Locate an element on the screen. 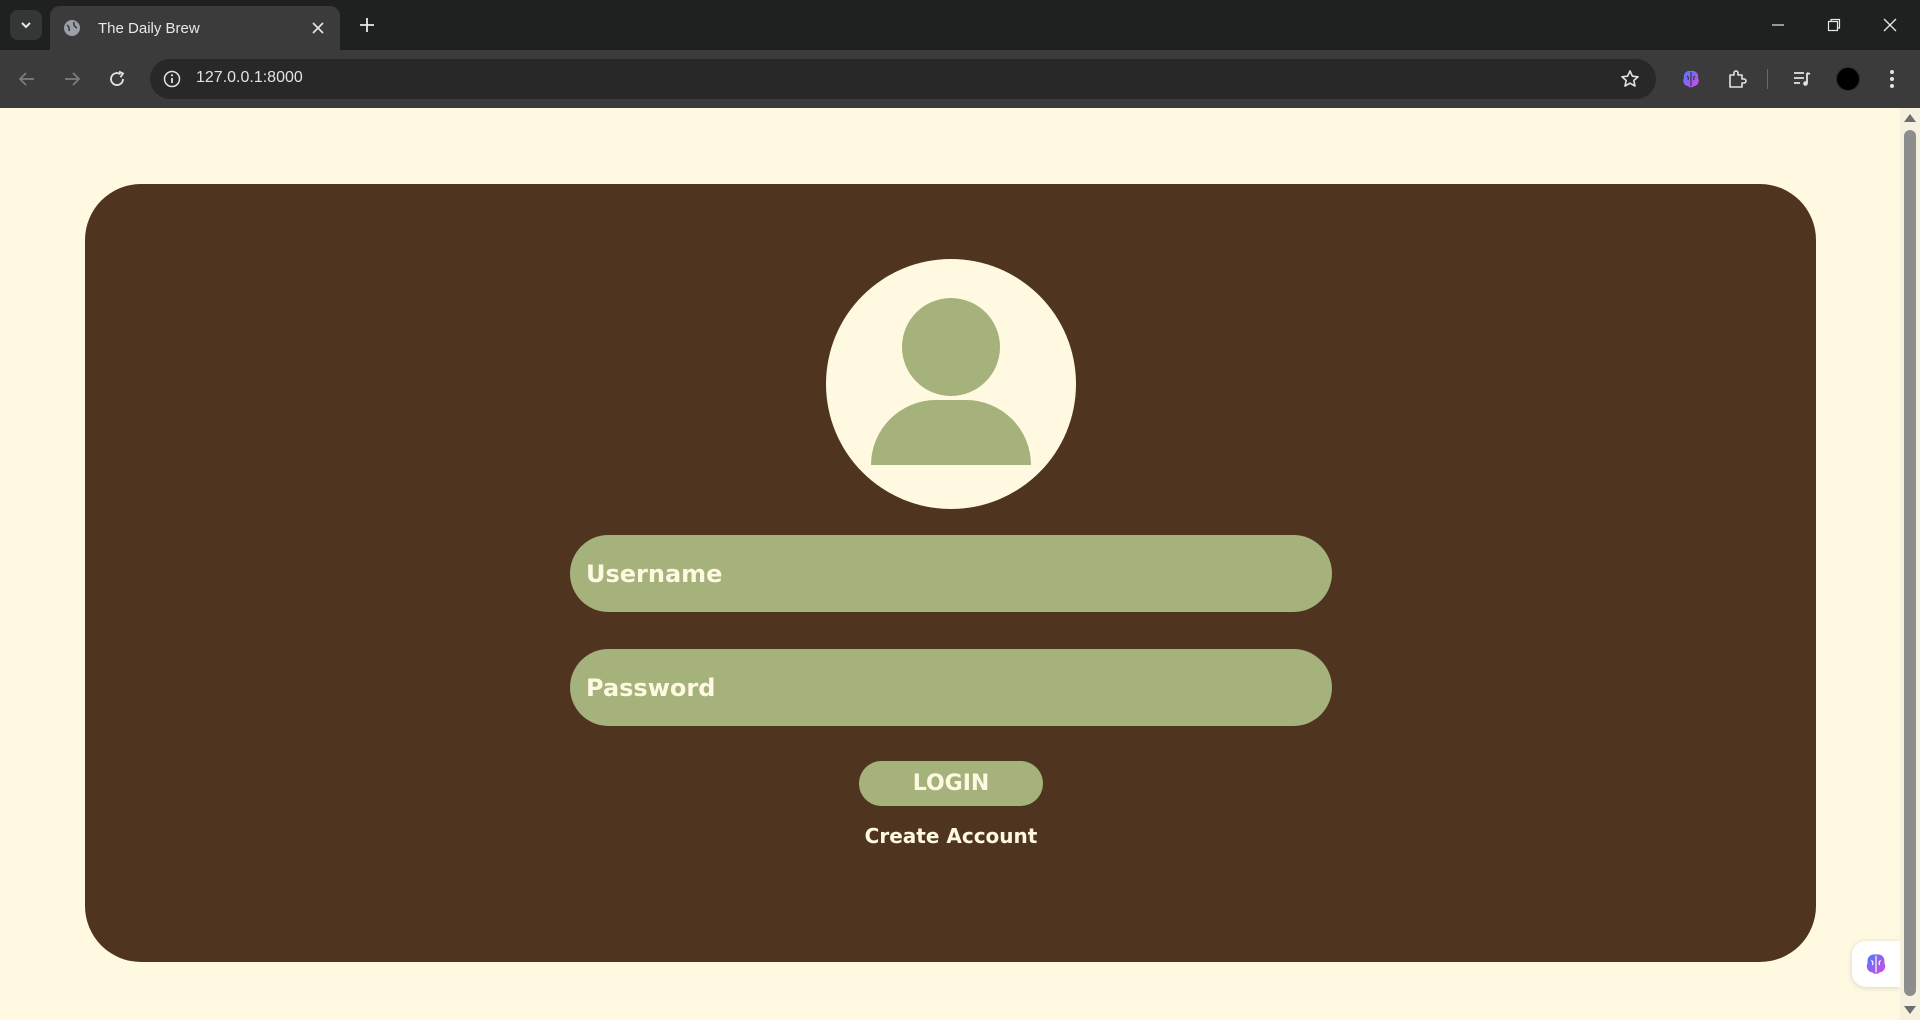 Image resolution: width=1920 pixels, height=1020 pixels. puzzle-icon is located at coordinates (1738, 79).